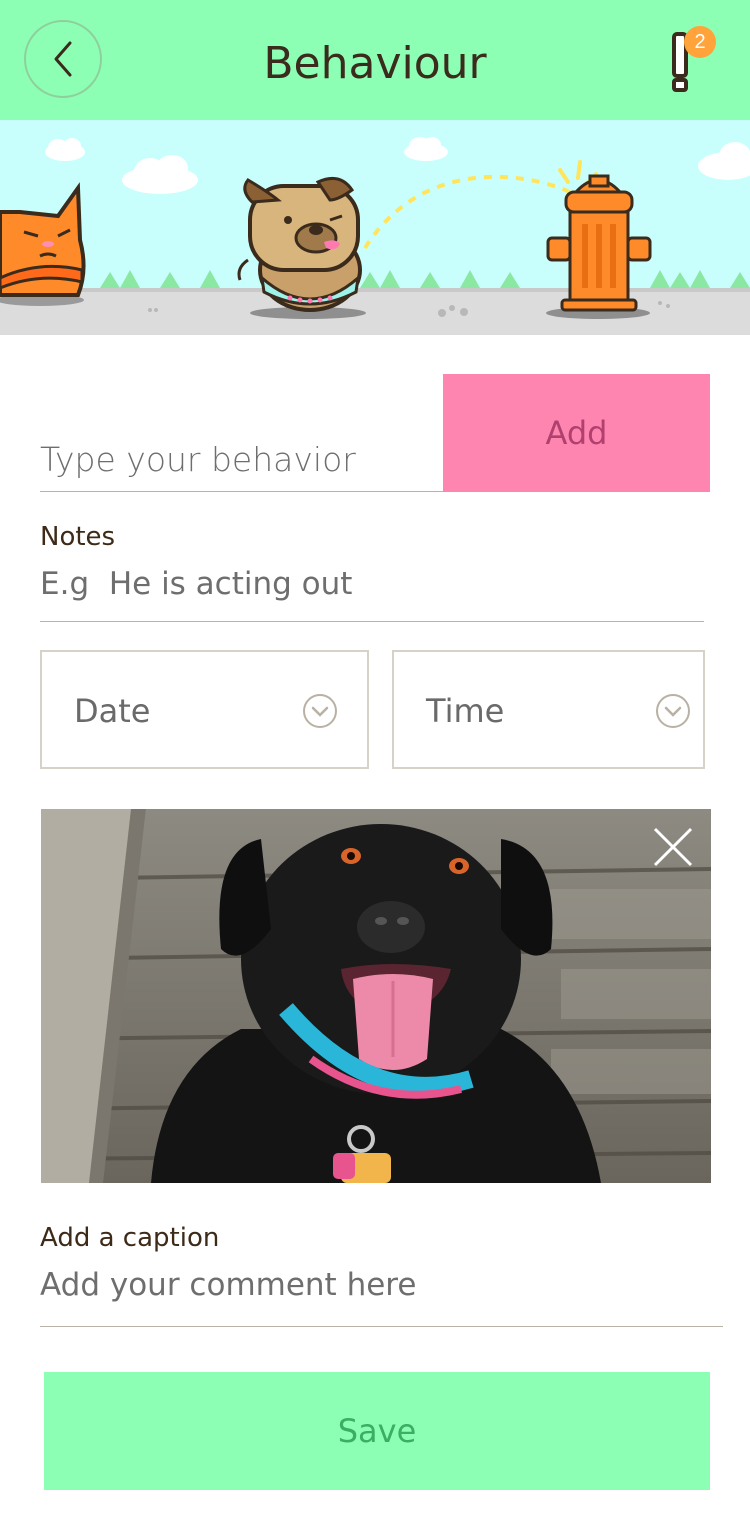  Describe the element at coordinates (112, 711) in the screenshot. I see `date-select-label: Date` at that location.